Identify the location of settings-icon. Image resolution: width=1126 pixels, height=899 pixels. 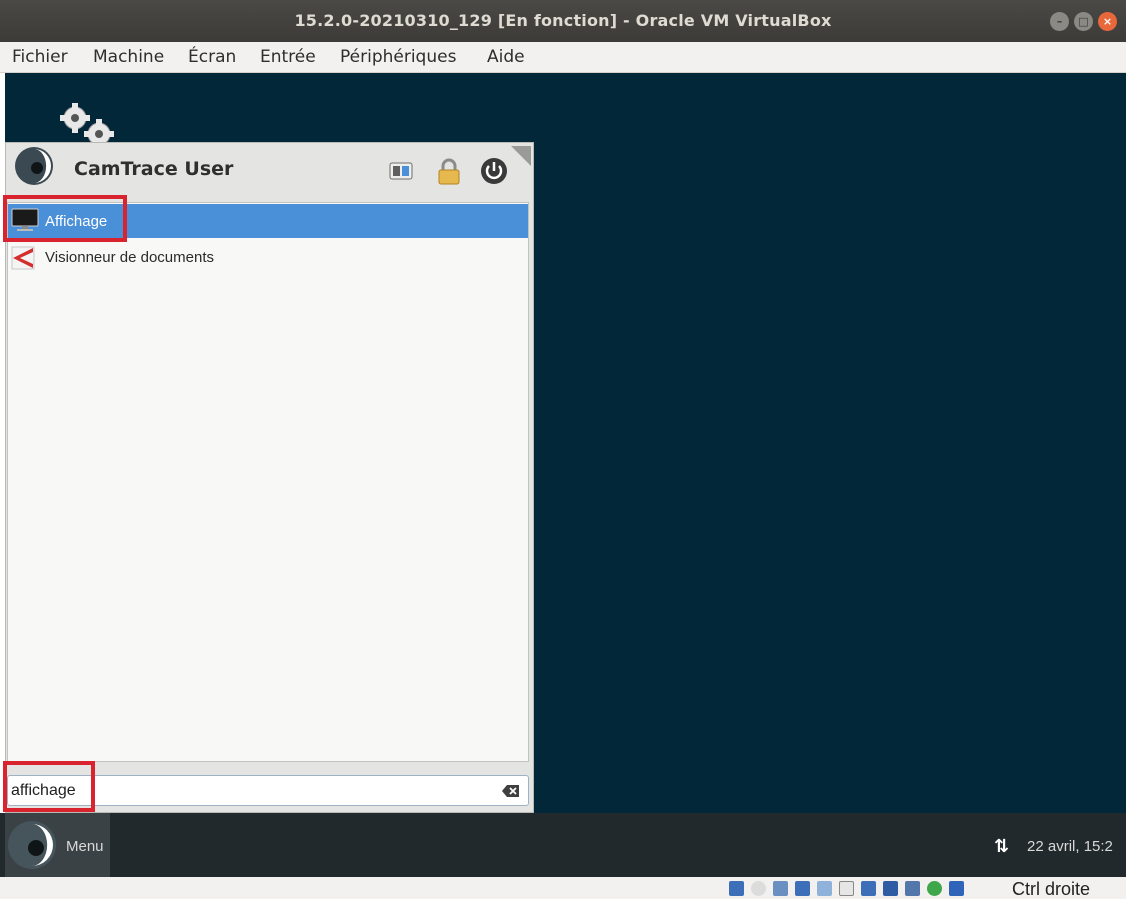
(401, 171).